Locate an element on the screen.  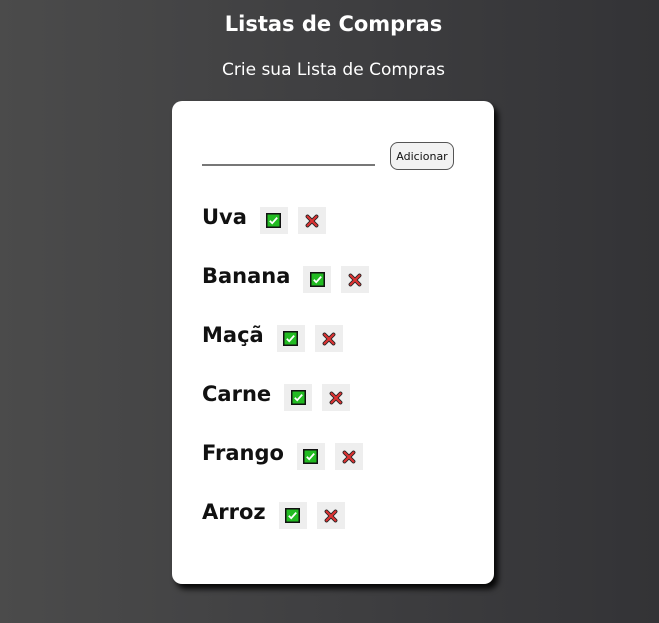
item-name: Carne is located at coordinates (237, 394).